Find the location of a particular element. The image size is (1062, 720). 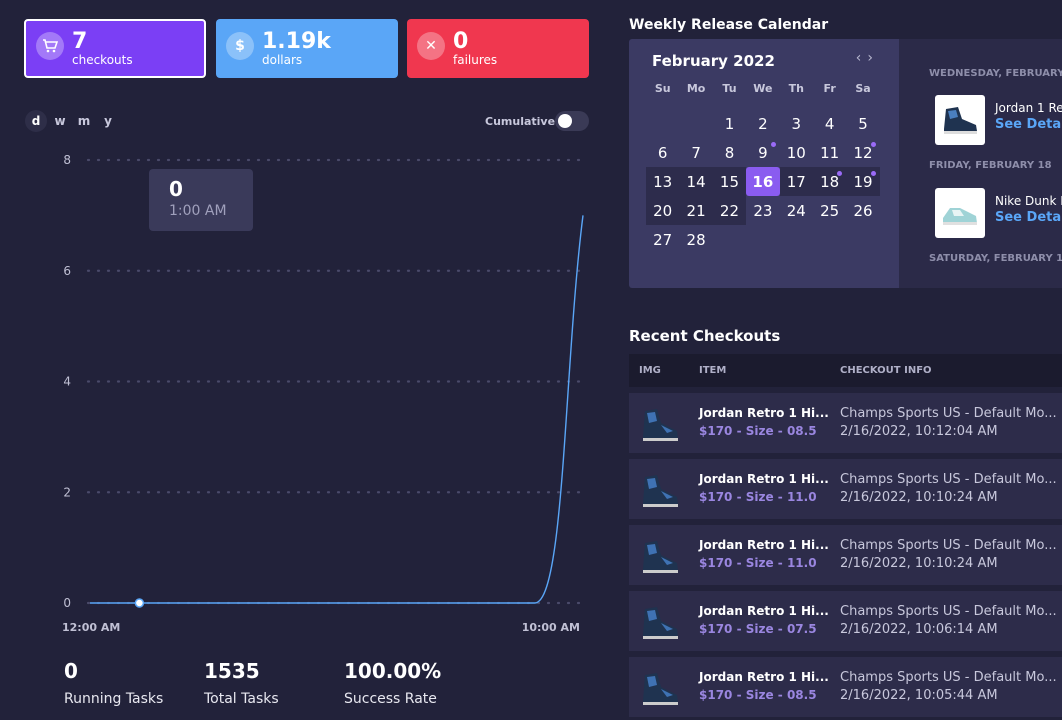

tab-day: d is located at coordinates (36, 121).